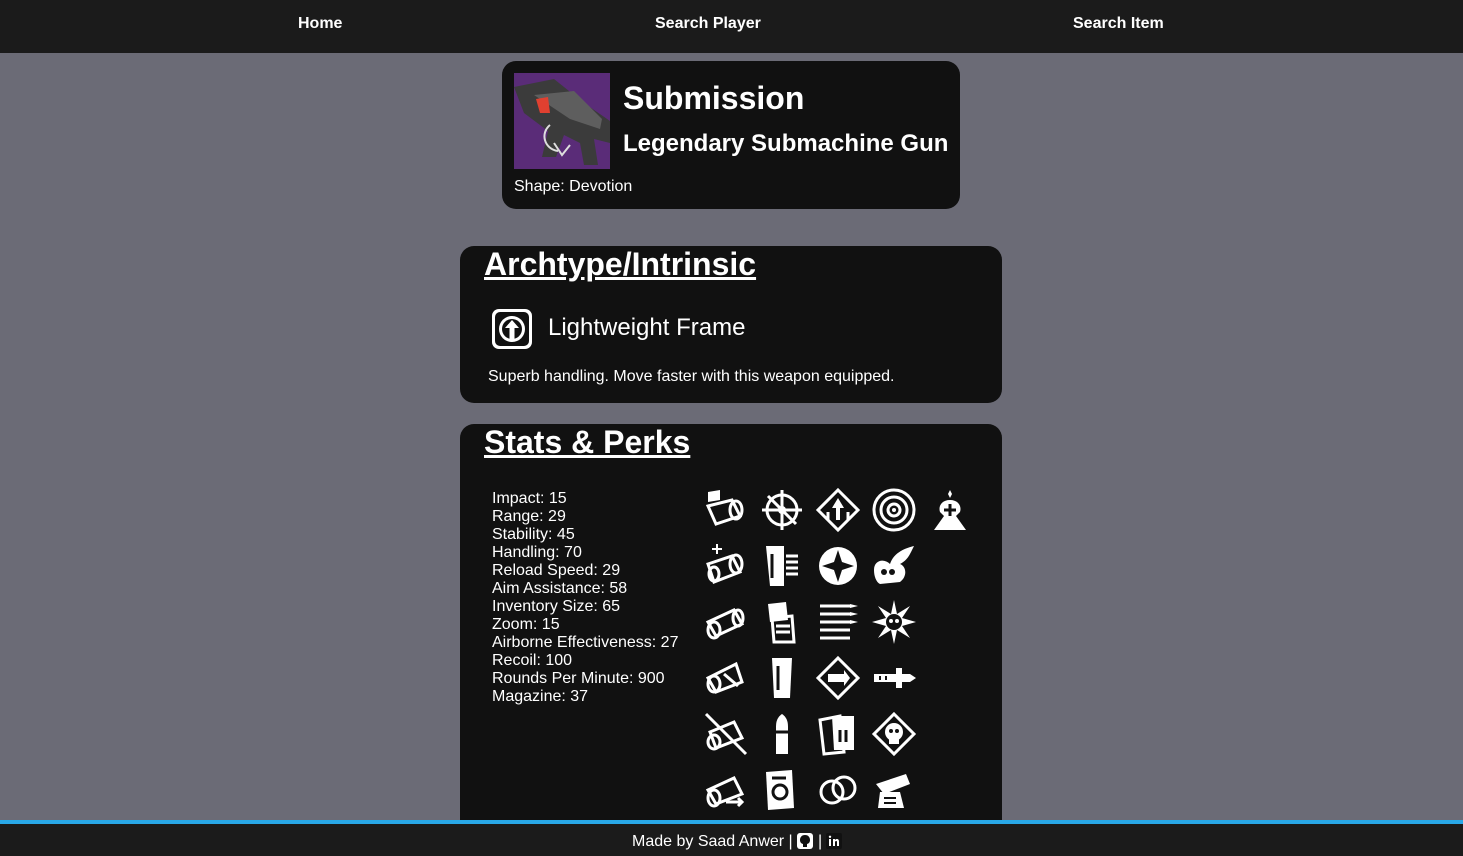 The width and height of the screenshot is (1463, 856). Describe the element at coordinates (529, 516) in the screenshot. I see `stat-range: Range: 29` at that location.